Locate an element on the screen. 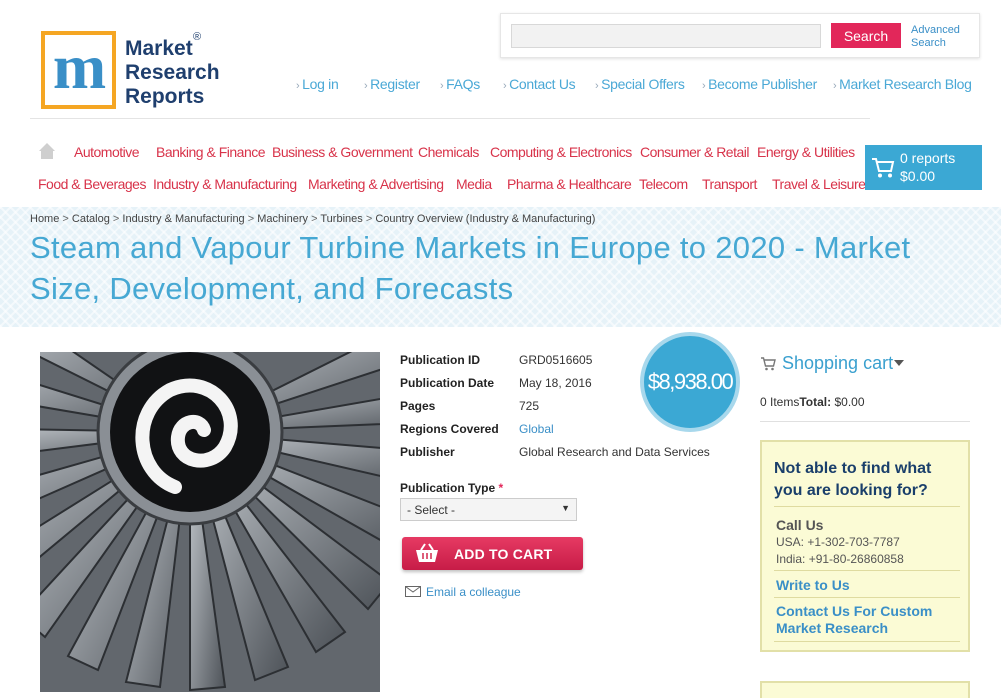 This screenshot has width=1001, height=698. special-offers-link: Special Offers is located at coordinates (640, 84).